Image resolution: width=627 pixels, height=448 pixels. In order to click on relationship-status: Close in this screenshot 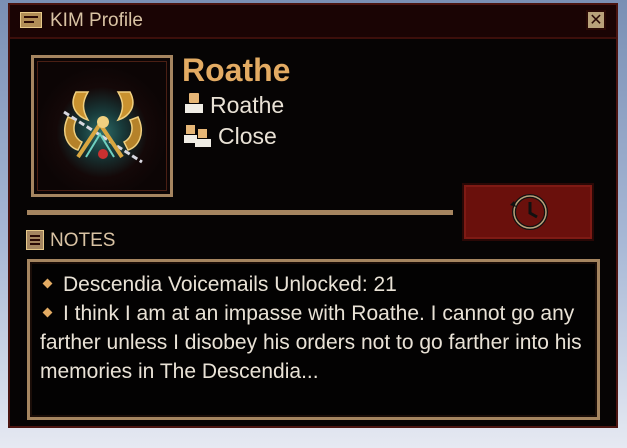, I will do `click(247, 136)`.